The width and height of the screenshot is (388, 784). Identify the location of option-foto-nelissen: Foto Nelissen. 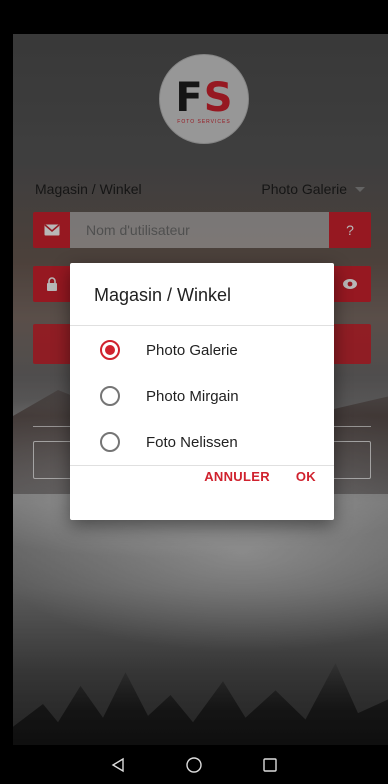
(202, 442).